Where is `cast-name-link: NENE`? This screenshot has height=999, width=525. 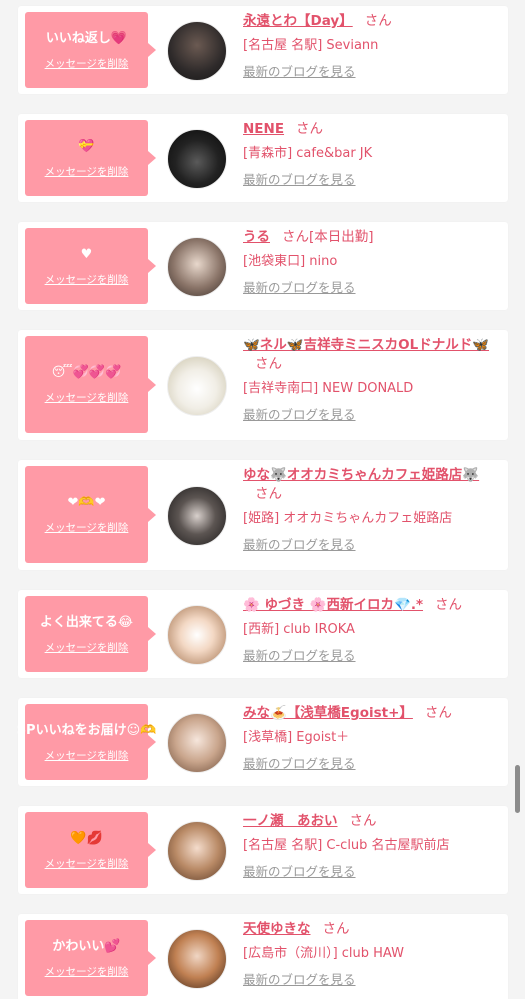
cast-name-link: NENE is located at coordinates (263, 129).